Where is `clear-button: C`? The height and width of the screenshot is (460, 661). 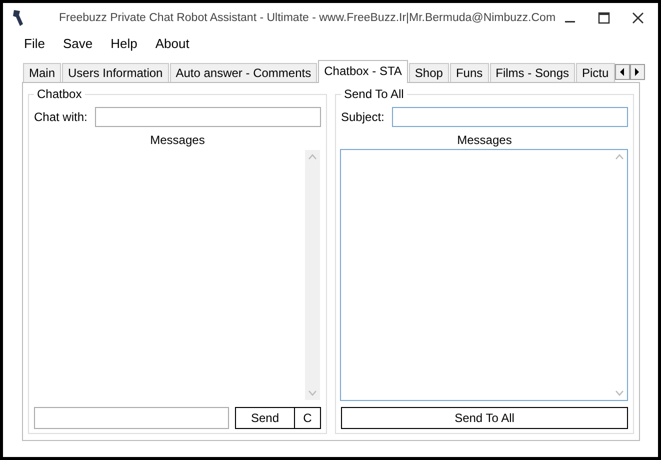 clear-button: C is located at coordinates (307, 418).